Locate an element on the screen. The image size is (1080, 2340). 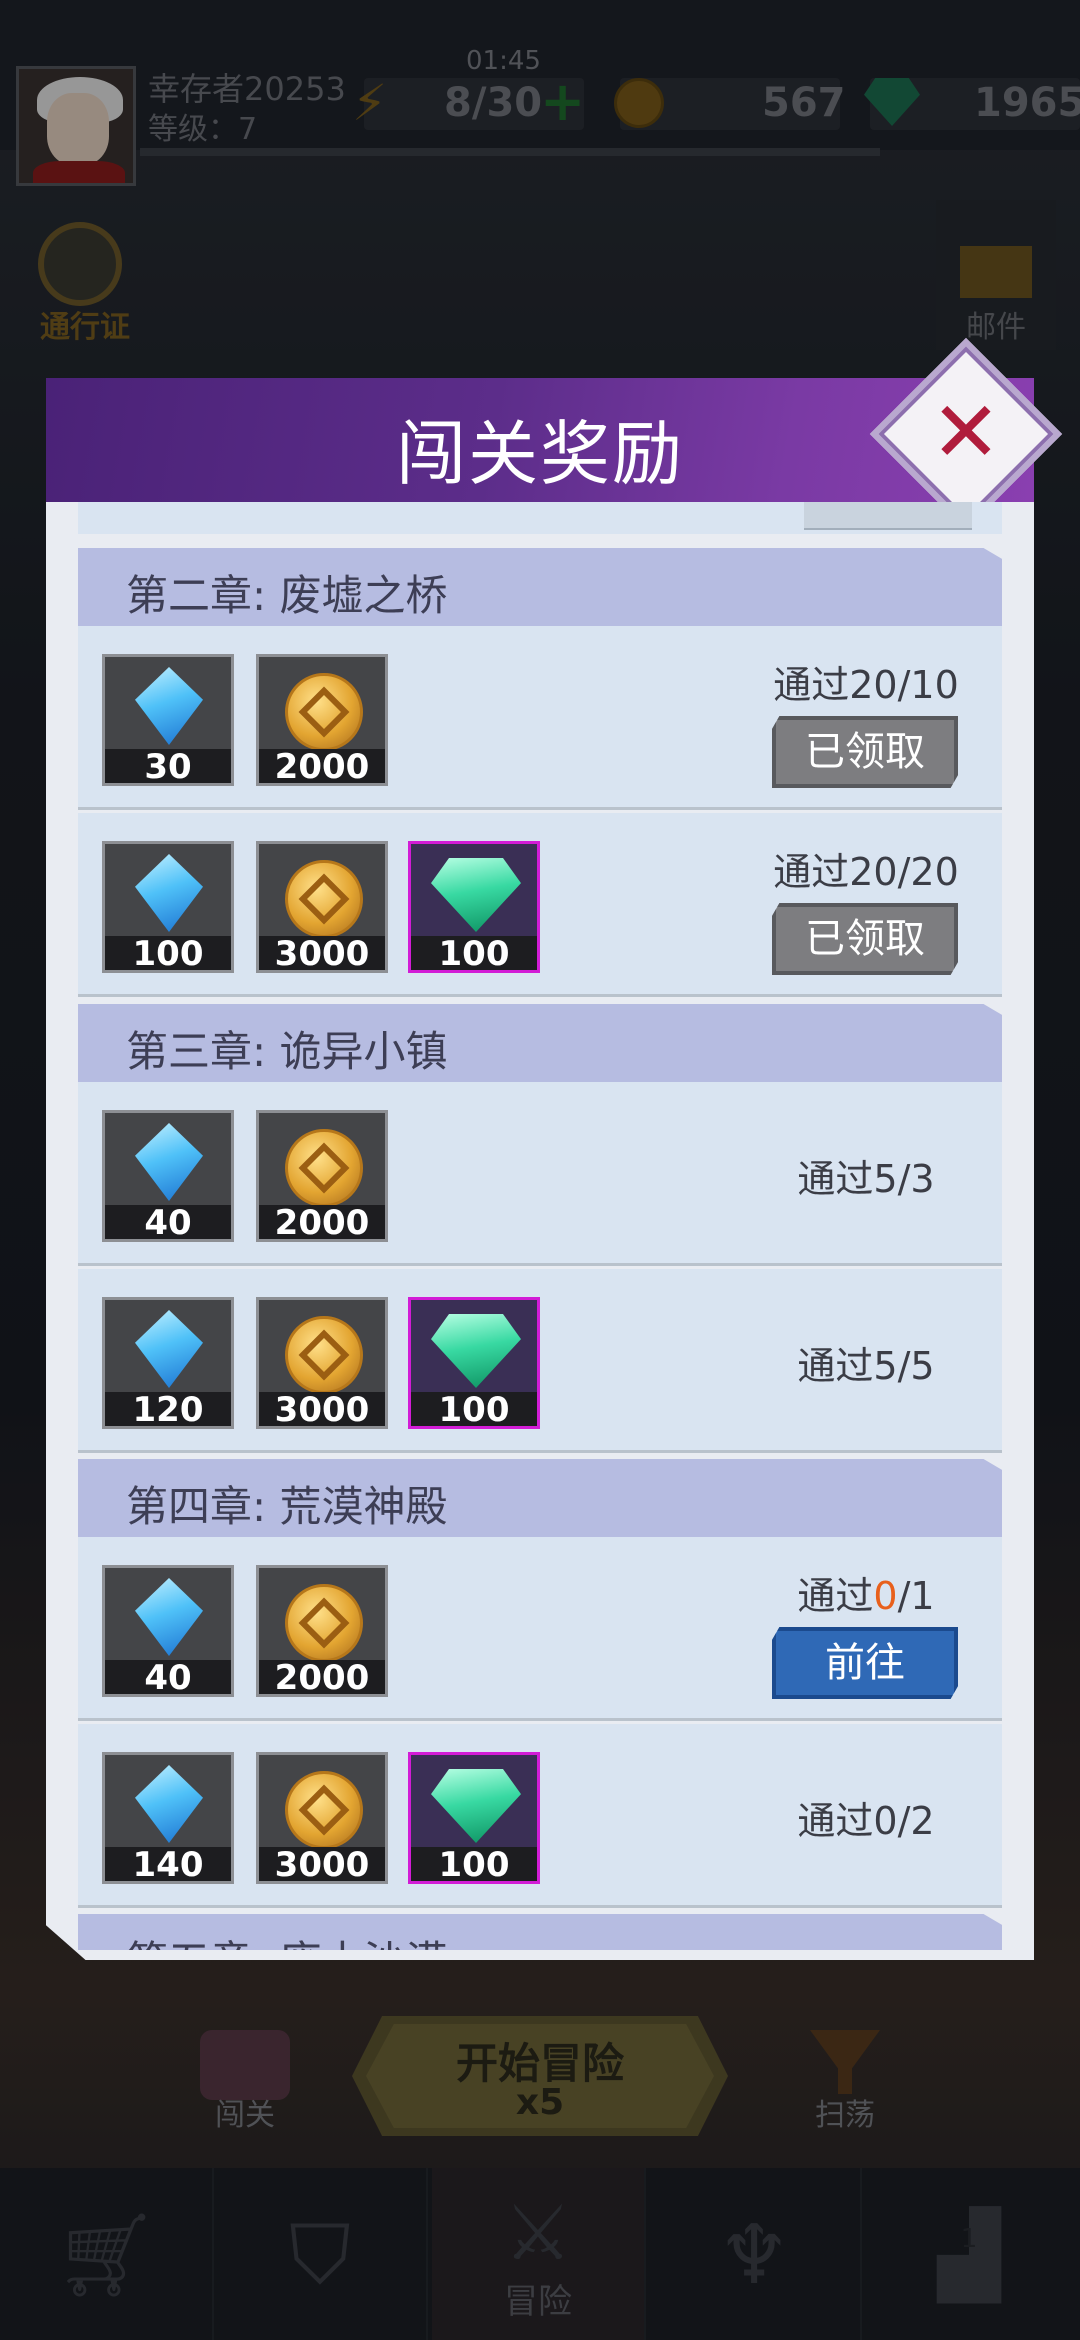
reward-row: 100 3000 100 通过20/20 已领取 is located at coordinates (540, 905).